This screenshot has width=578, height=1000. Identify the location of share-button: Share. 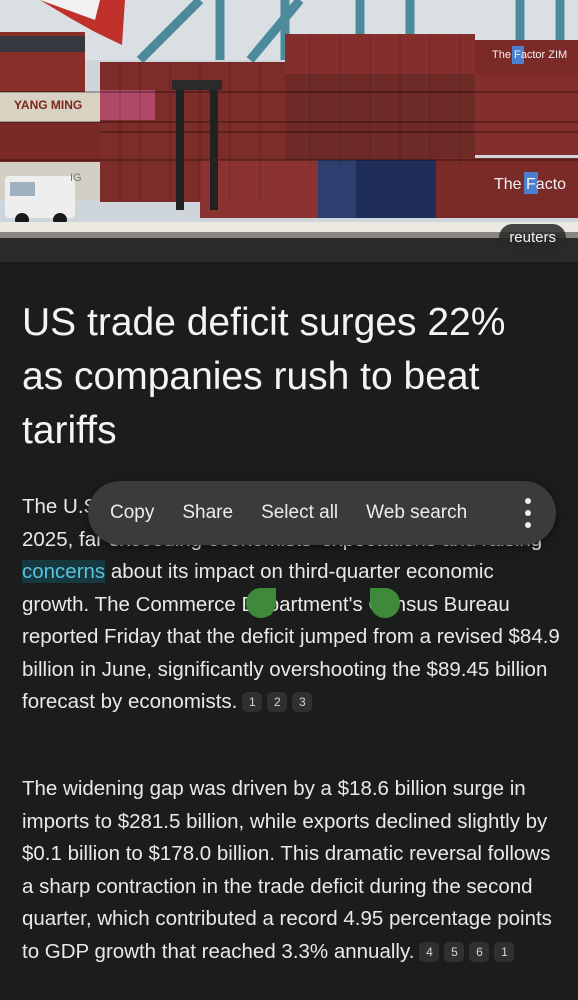
(207, 513).